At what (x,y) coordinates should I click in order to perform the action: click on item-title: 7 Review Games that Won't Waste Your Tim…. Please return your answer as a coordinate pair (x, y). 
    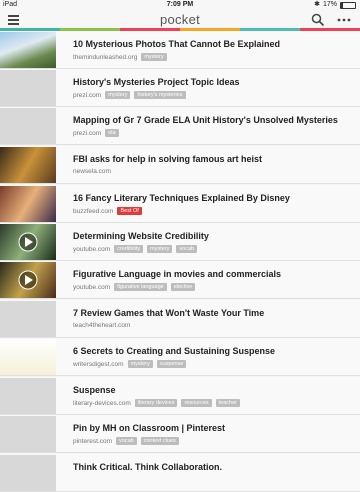
    Looking at the image, I should click on (169, 313).